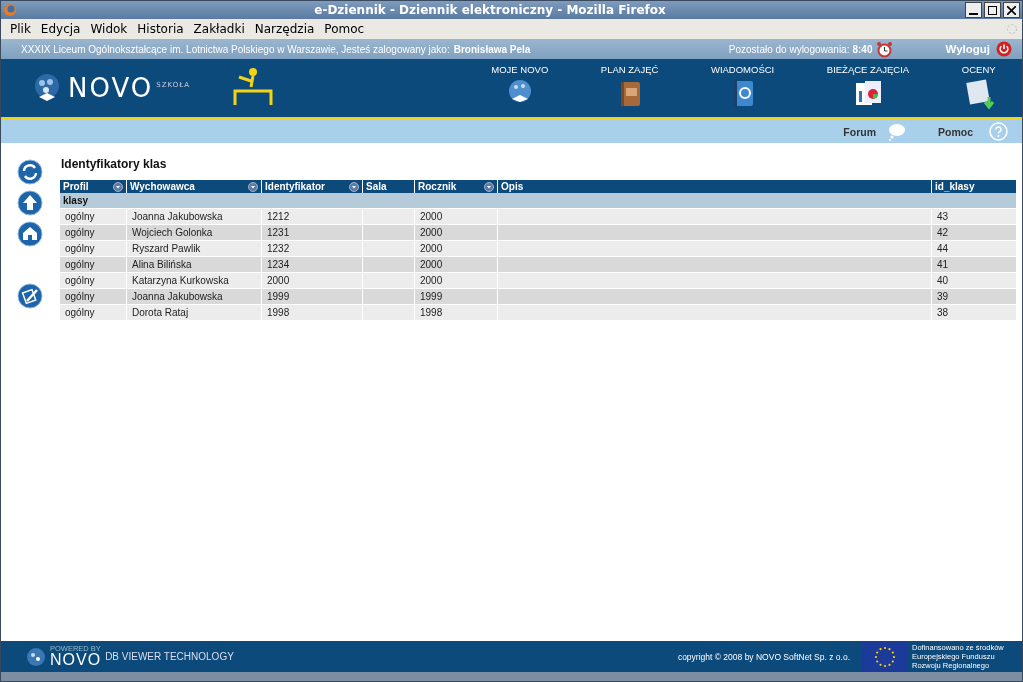 This screenshot has height=682, width=1023. Describe the element at coordinates (974, 216) in the screenshot. I see `table-cell: 43` at that location.